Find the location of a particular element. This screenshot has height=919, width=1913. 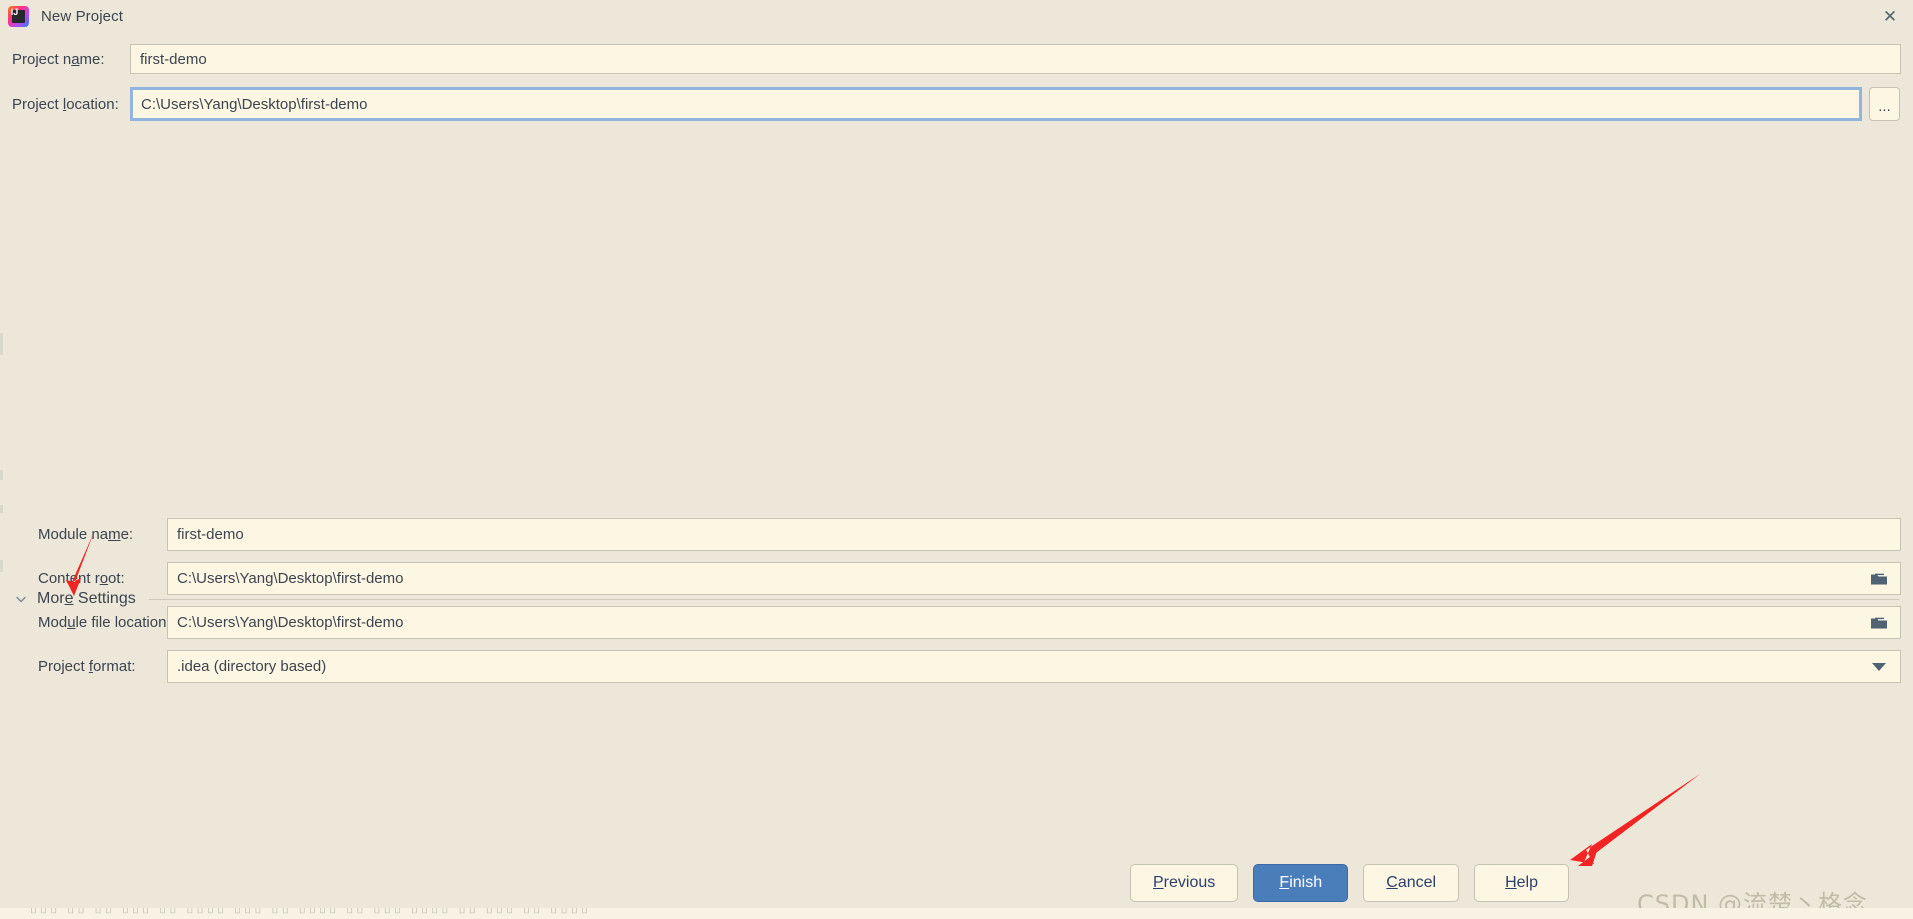

content-root-input: C:\Users\Yang\Desktop\first-demo is located at coordinates (1034, 578).